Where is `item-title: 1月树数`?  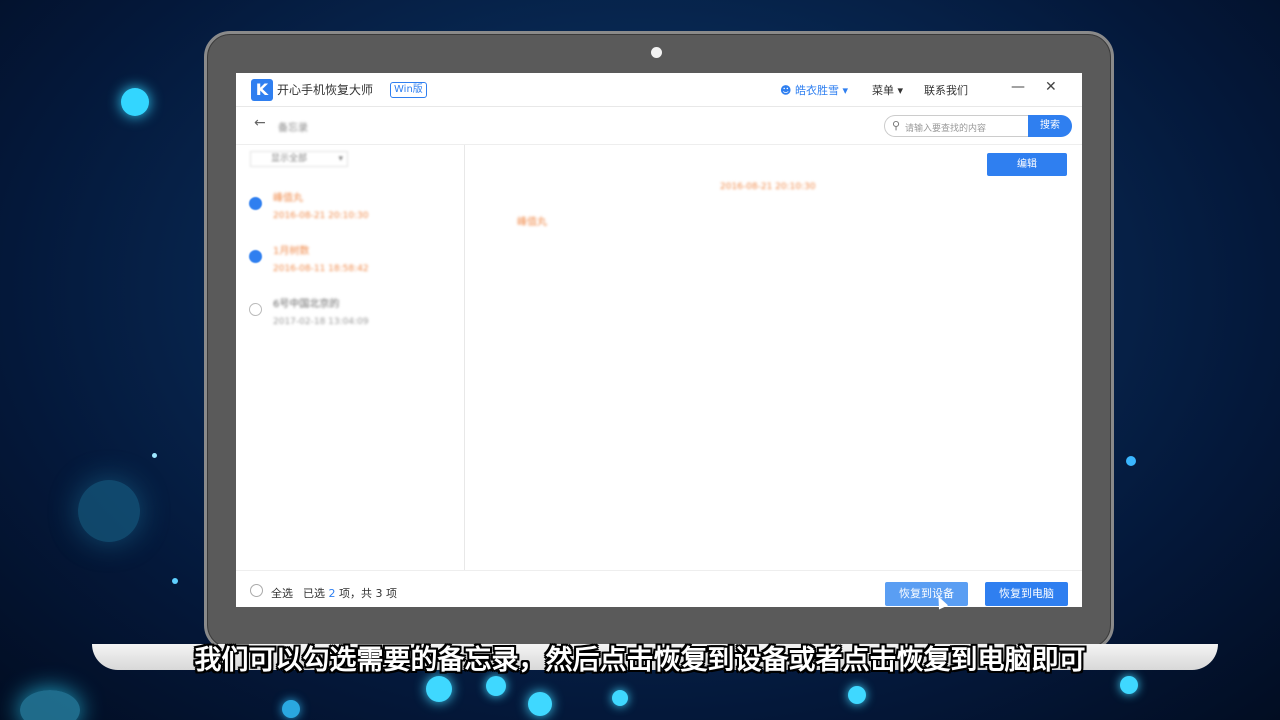 item-title: 1月树数 is located at coordinates (291, 251).